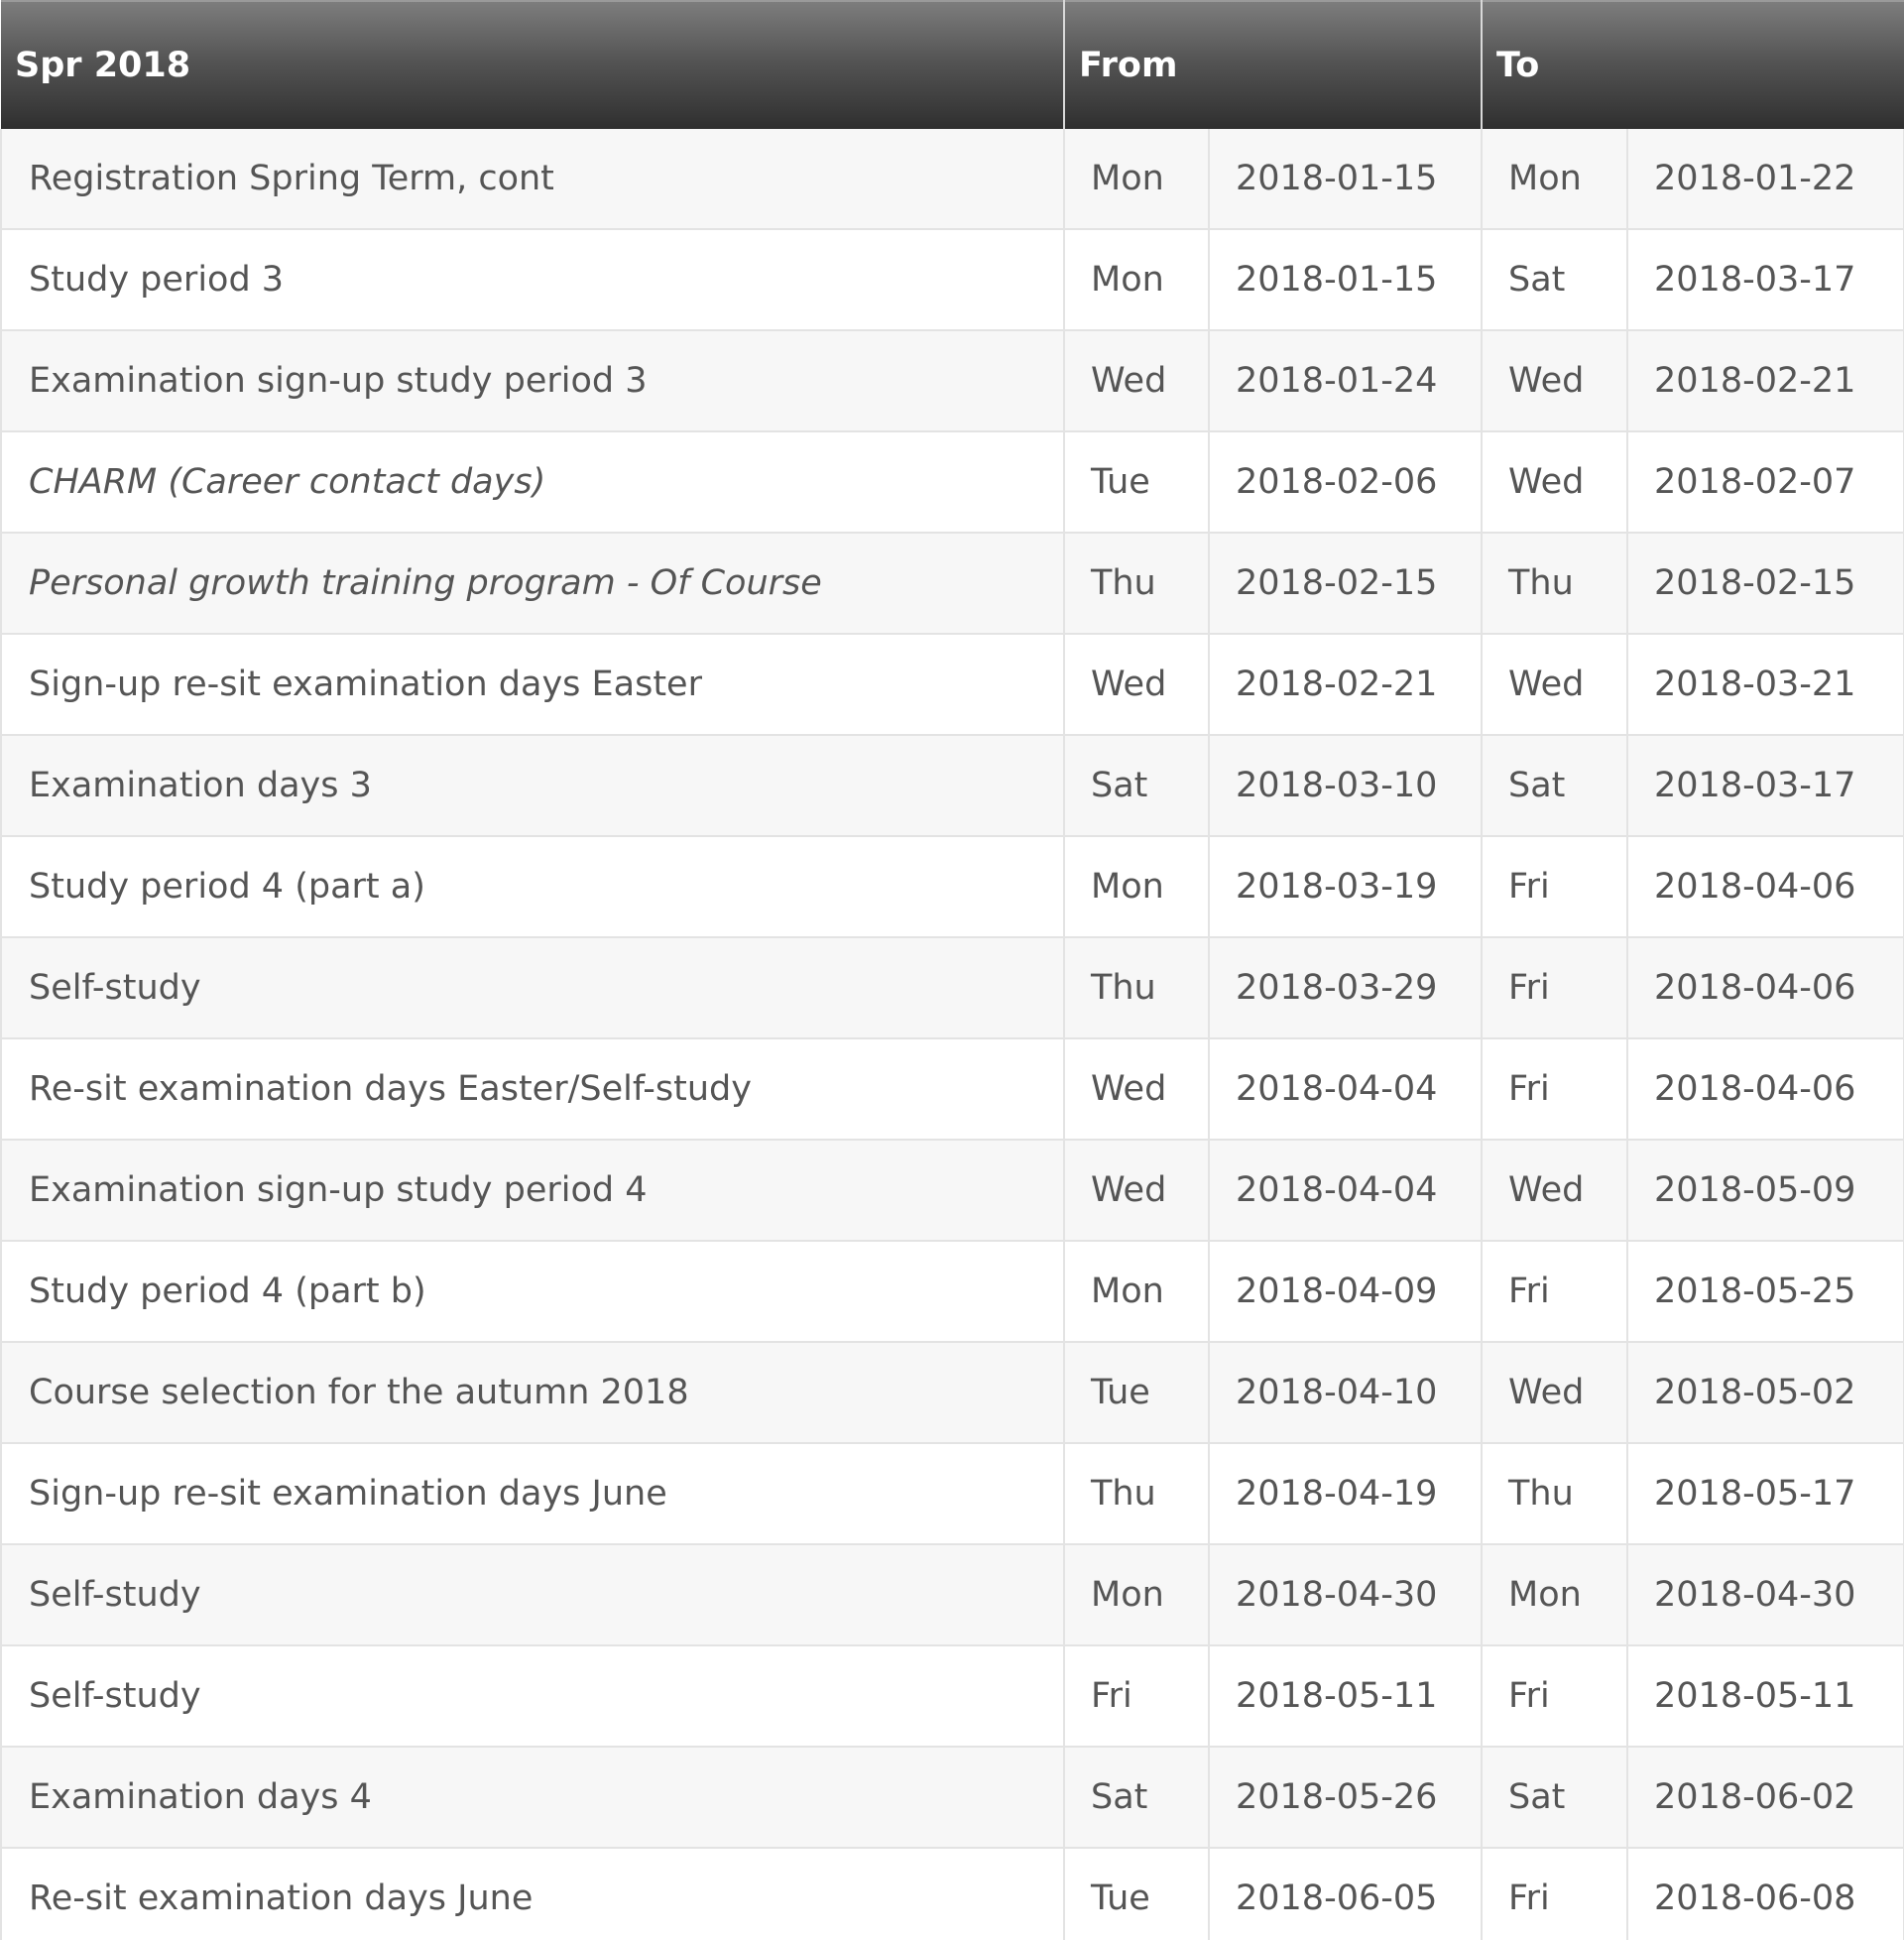 This screenshot has height=1940, width=1904. I want to click on to-date-cell: 2018-01-22, so click(1765, 179).